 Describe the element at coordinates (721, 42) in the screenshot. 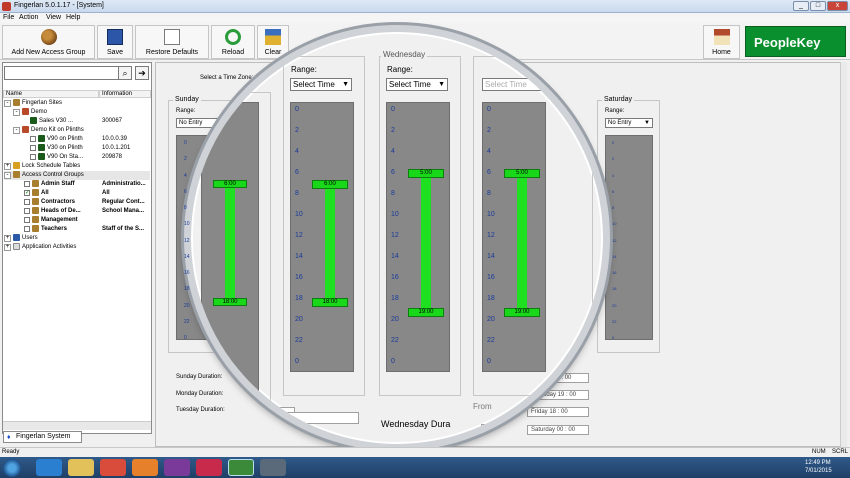

I see `home-button: Home` at that location.